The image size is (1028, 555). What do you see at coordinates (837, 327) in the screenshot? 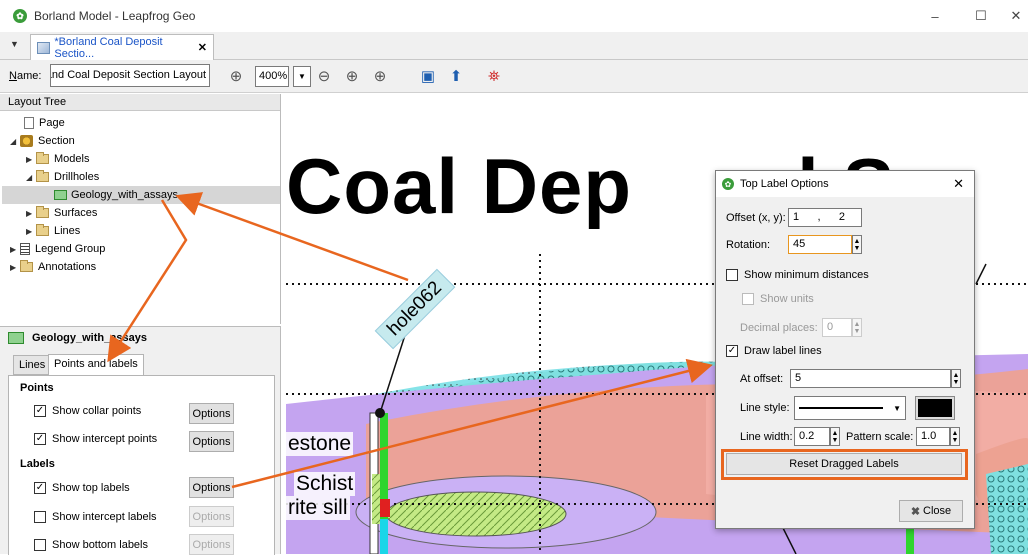
I see `decimal-places-input: 0` at bounding box center [837, 327].